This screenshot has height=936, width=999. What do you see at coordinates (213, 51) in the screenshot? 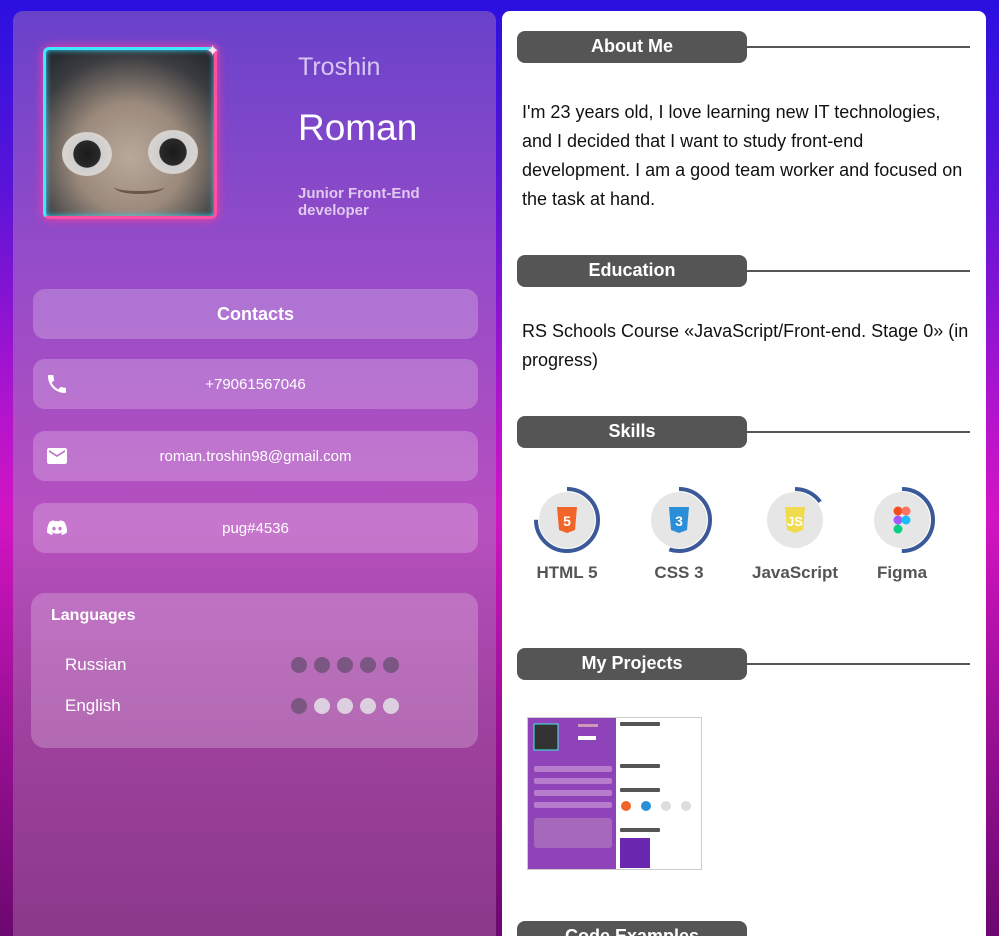
I see `sparkle-icon: ✦` at bounding box center [213, 51].